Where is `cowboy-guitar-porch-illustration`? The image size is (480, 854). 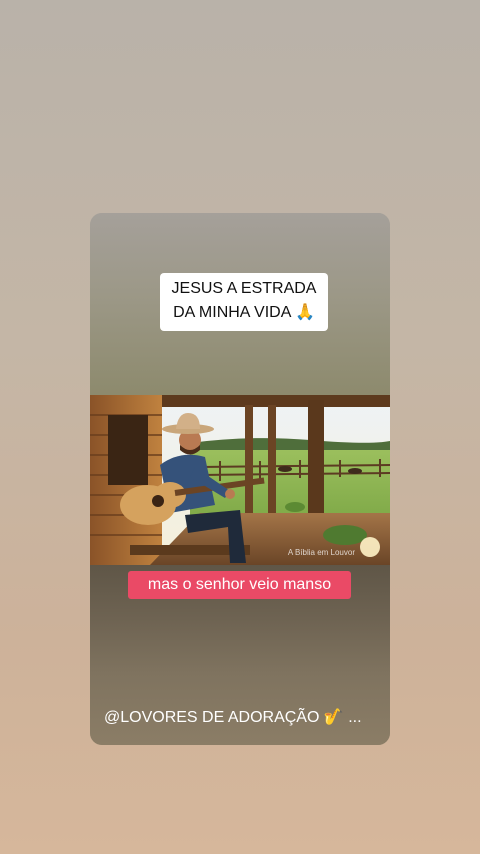 cowboy-guitar-porch-illustration is located at coordinates (240, 480).